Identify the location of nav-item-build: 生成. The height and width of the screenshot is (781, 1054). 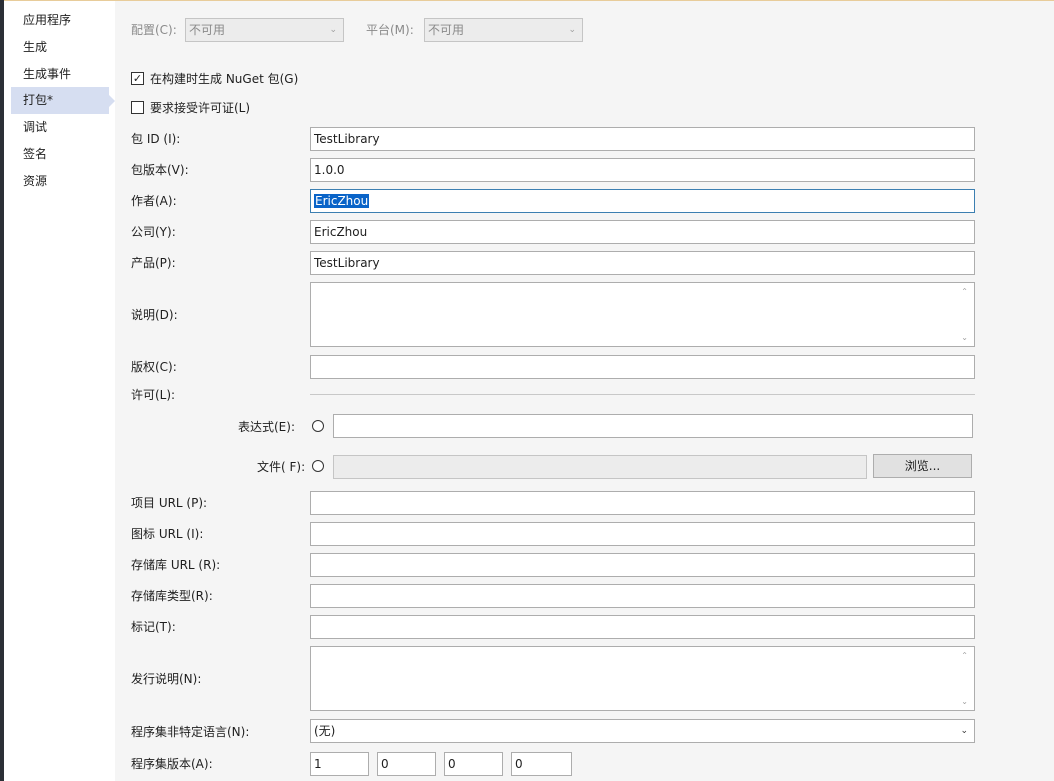
(60, 47).